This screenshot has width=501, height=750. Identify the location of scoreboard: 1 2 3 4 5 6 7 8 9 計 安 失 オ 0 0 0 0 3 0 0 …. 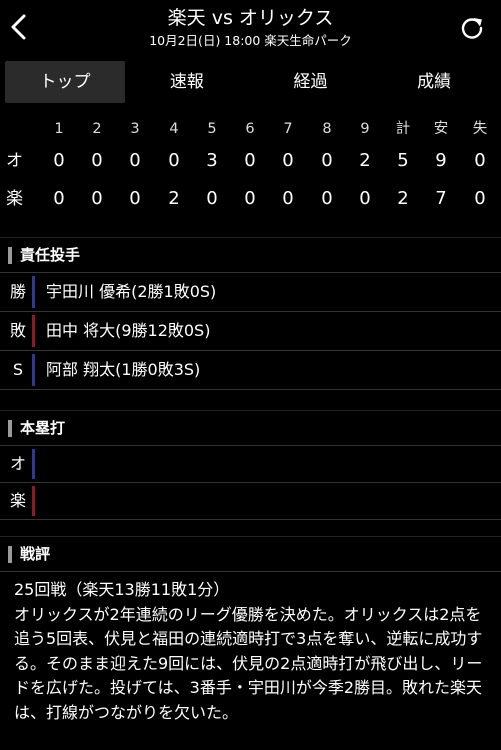
(250, 167).